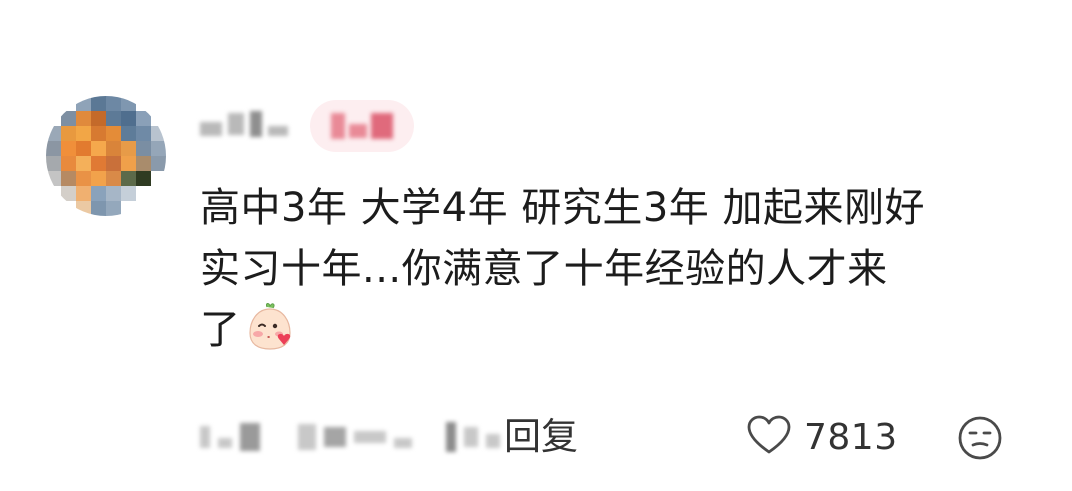  I want to click on unimpressed-face-icon, so click(980, 441).